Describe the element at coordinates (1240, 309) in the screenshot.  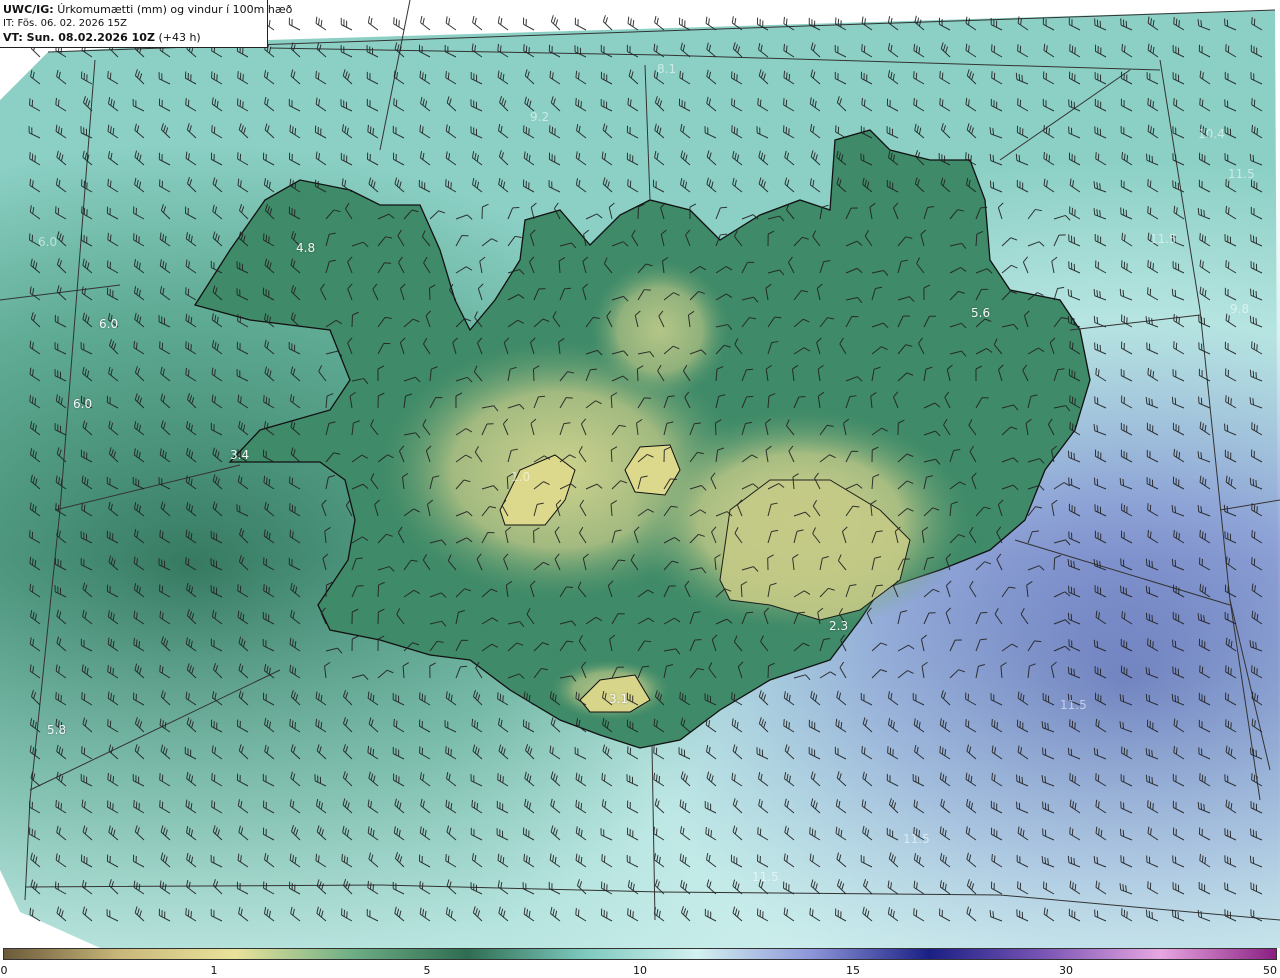
I see `map-value-label: 9.8` at that location.